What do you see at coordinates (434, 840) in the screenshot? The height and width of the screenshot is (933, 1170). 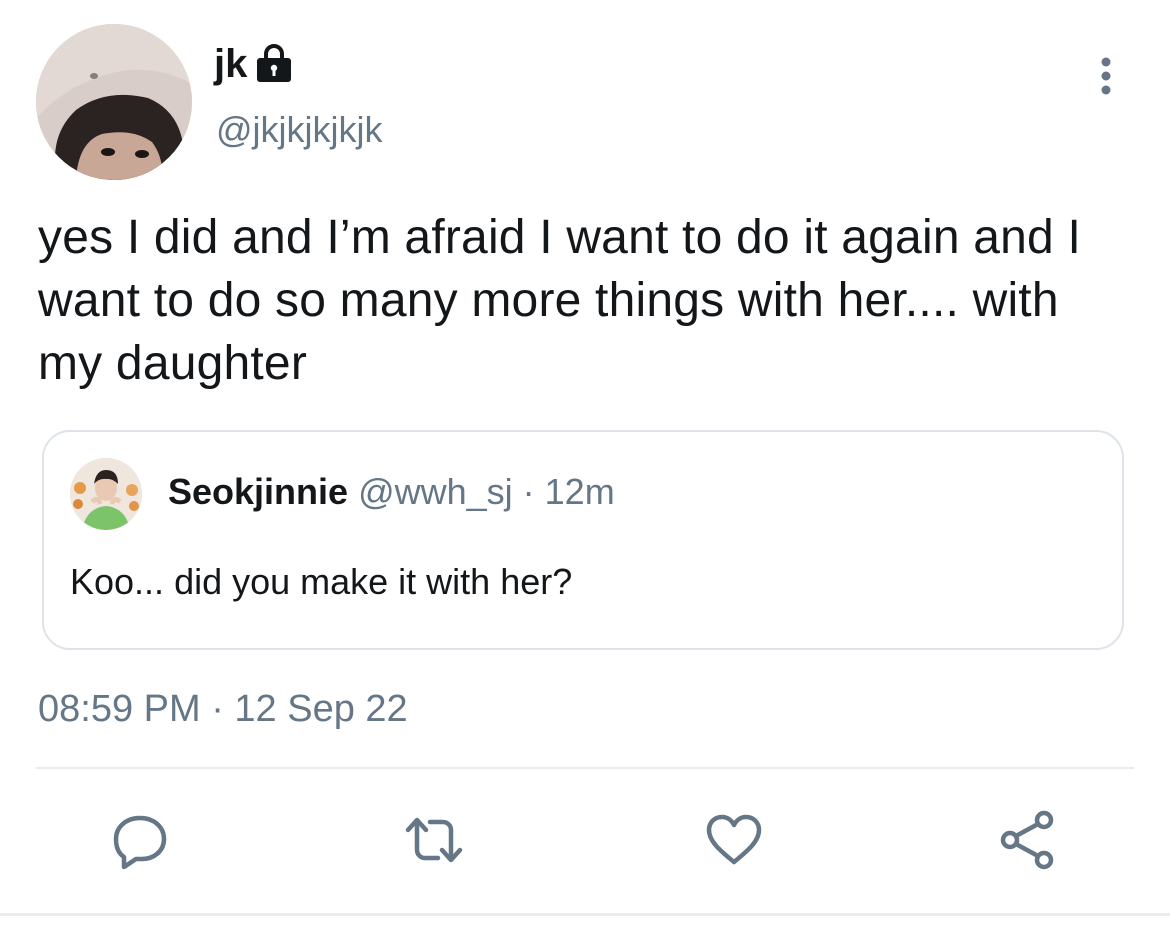 I see `retweet-icon` at bounding box center [434, 840].